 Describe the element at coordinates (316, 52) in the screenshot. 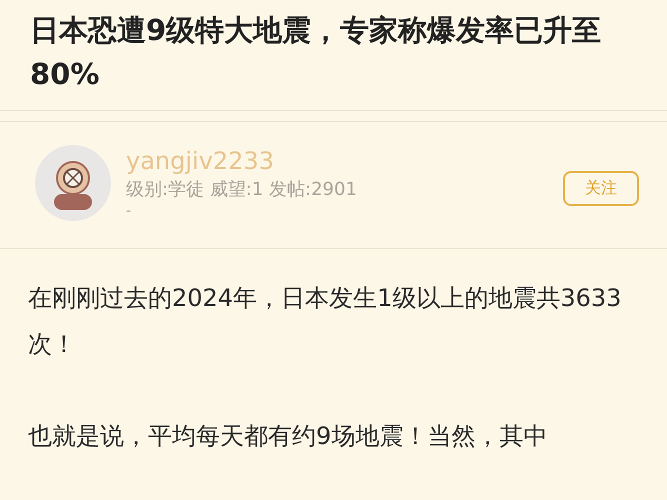

I see `post-title: 日本恐遭9级特大地震，专家称爆发率已升至80%` at that location.